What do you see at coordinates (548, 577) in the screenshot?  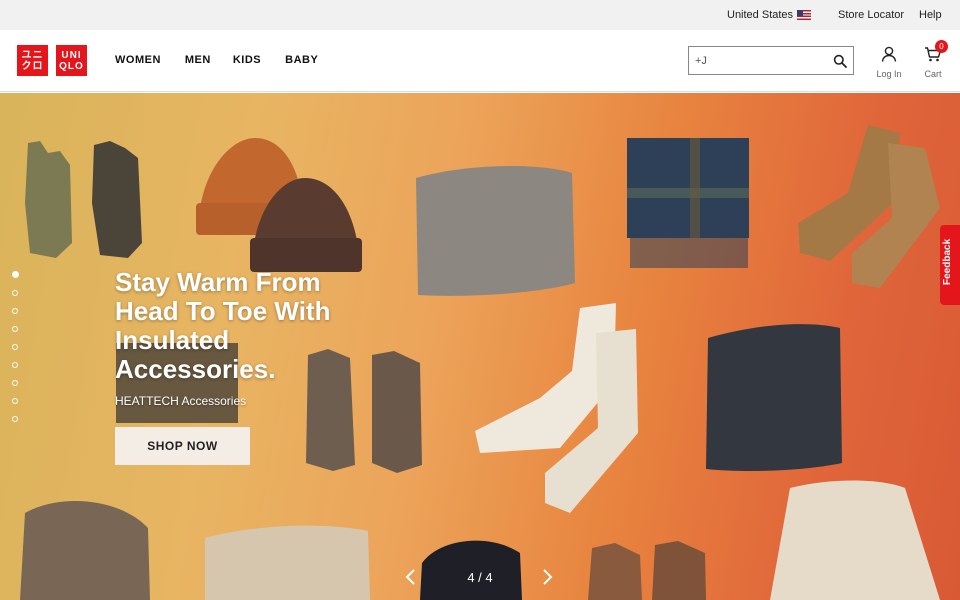 I see `chevron-right-icon` at bounding box center [548, 577].